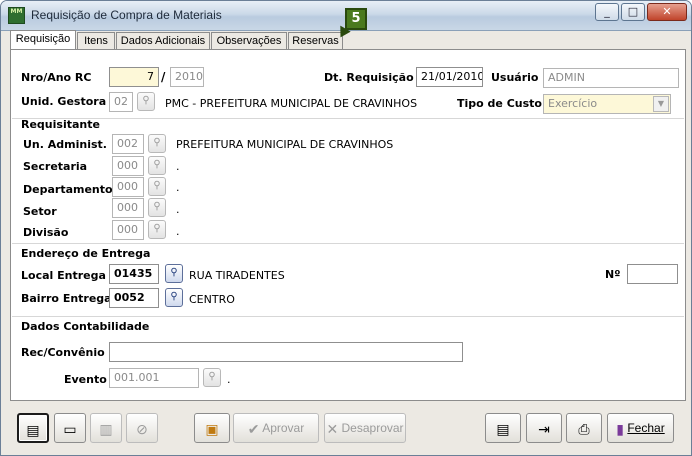 The height and width of the screenshot is (456, 692). I want to click on departamento-code: 000, so click(128, 187).